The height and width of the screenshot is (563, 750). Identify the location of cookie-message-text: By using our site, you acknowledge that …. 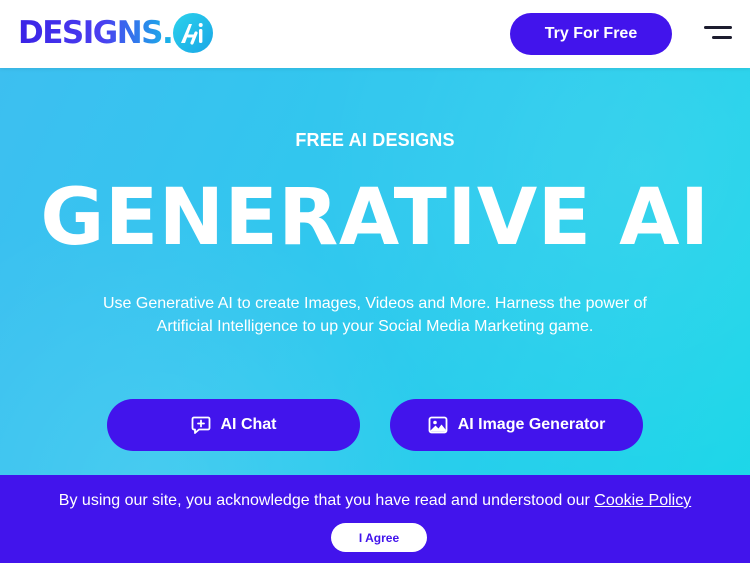
(324, 500).